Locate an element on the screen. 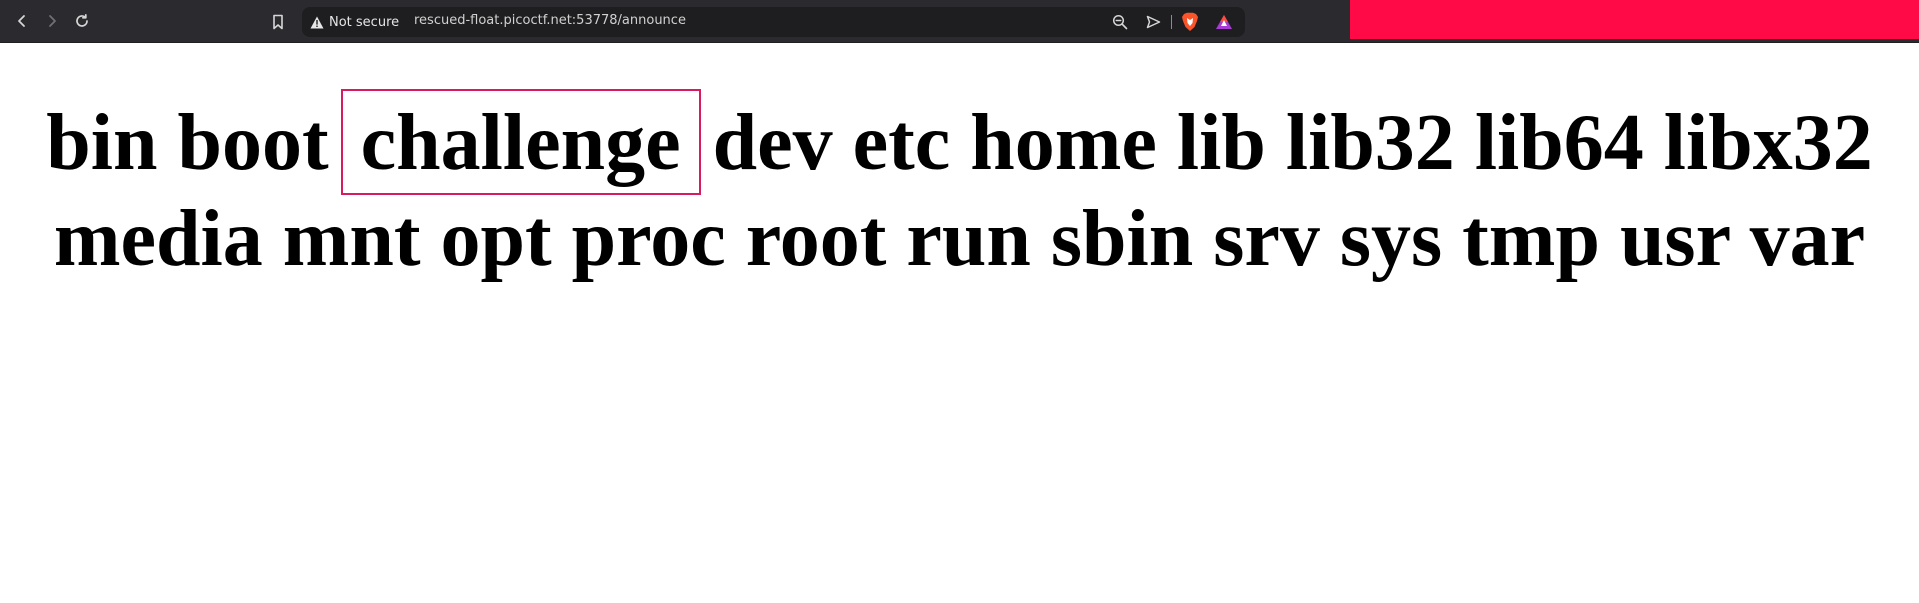 The width and height of the screenshot is (1919, 603). directory-entry: var is located at coordinates (1807, 239).